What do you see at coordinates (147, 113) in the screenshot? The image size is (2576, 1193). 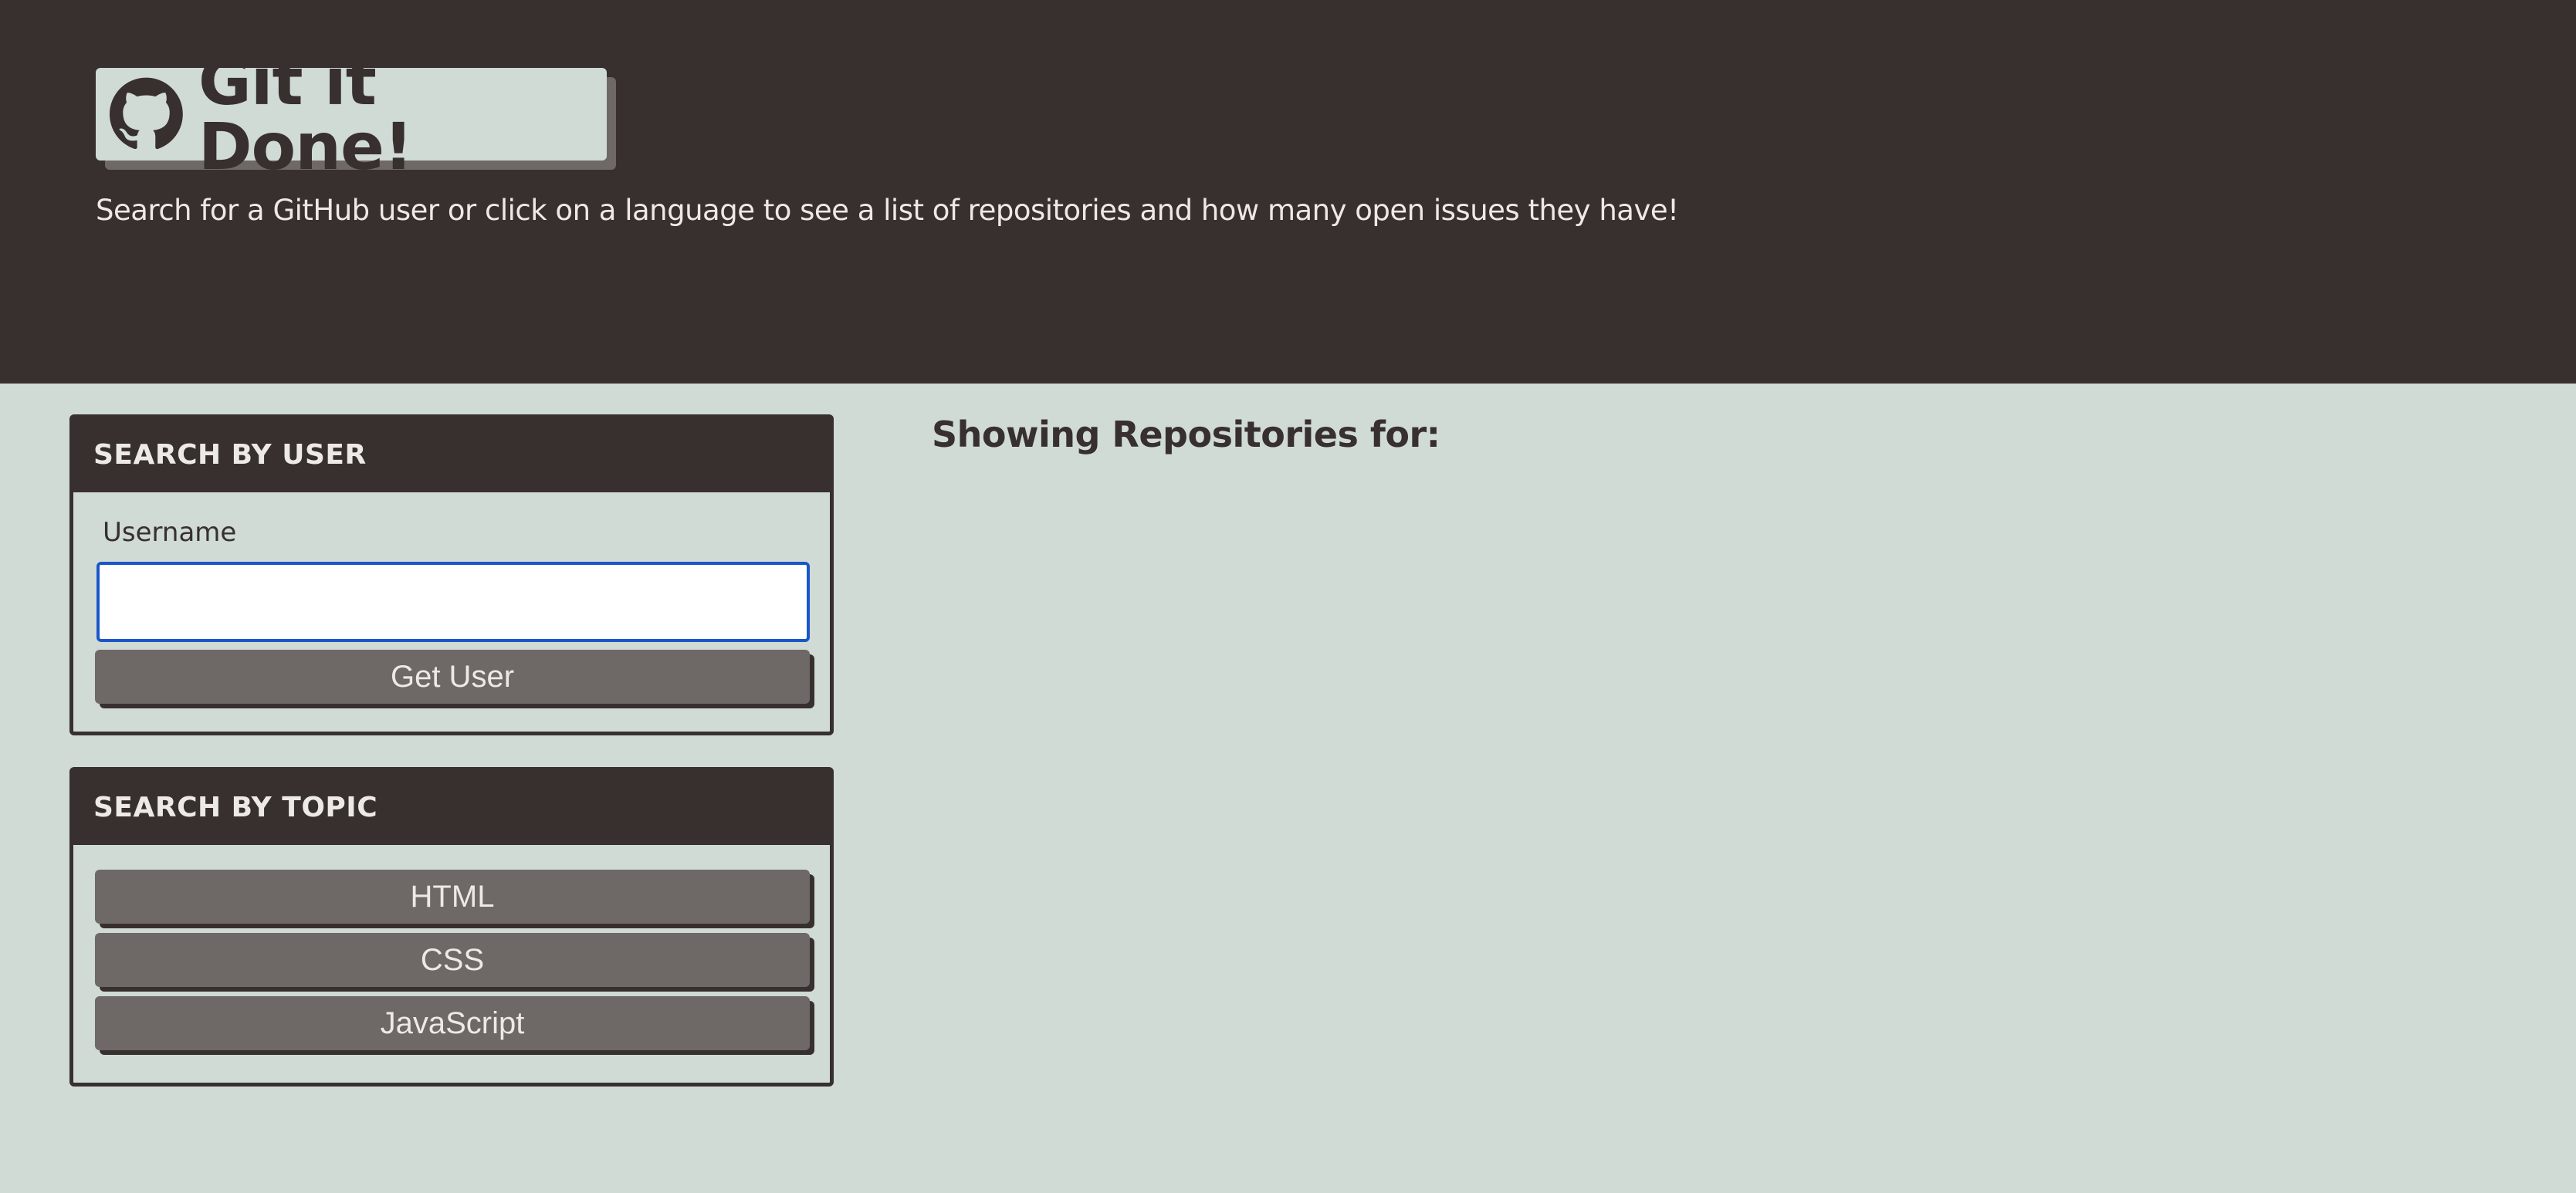 I see `github-octocat-icon` at bounding box center [147, 113].